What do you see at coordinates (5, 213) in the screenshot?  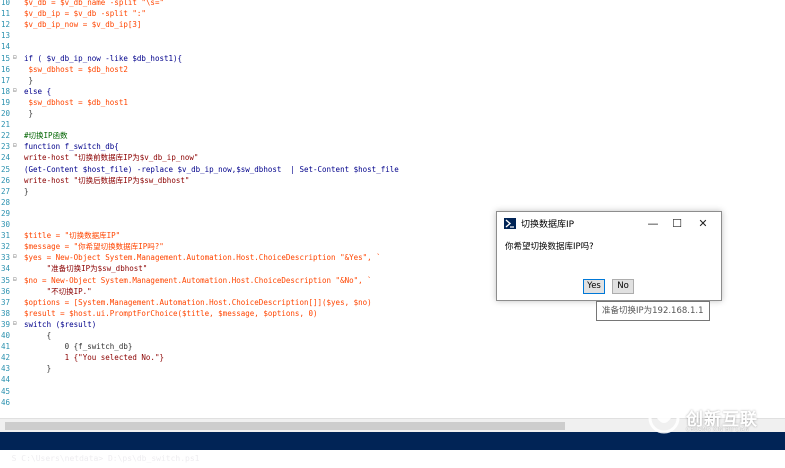 I see `line-number: 29` at bounding box center [5, 213].